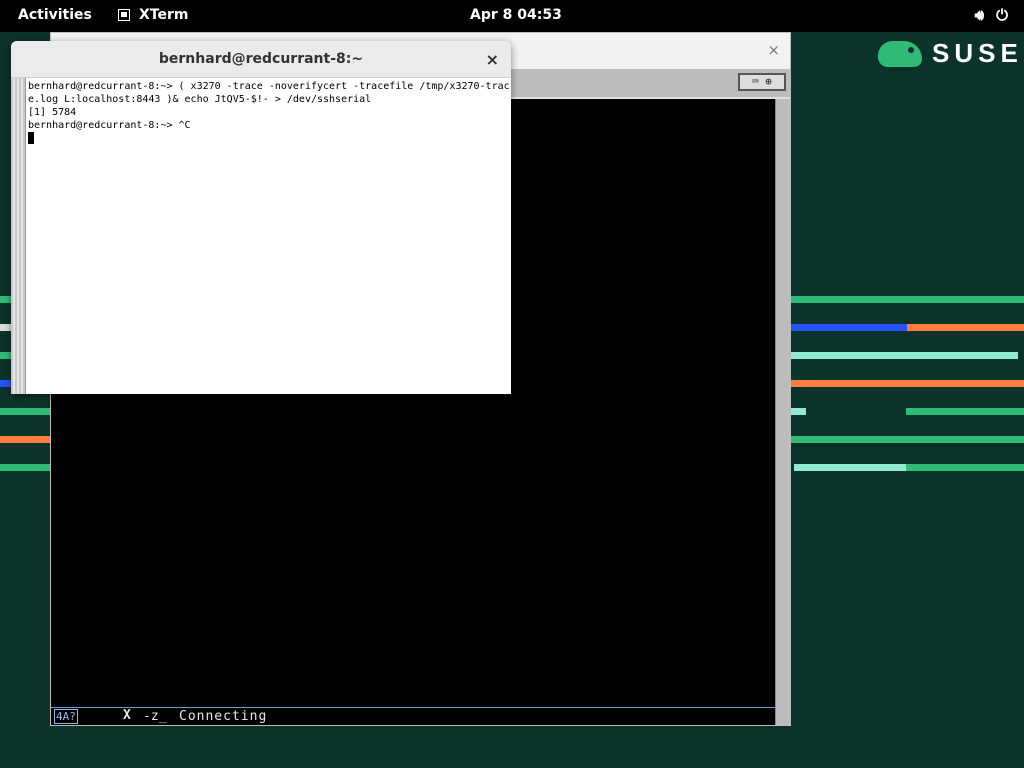 The height and width of the screenshot is (768, 1024). Describe the element at coordinates (492, 59) in the screenshot. I see `xterm-close-button: ×` at that location.